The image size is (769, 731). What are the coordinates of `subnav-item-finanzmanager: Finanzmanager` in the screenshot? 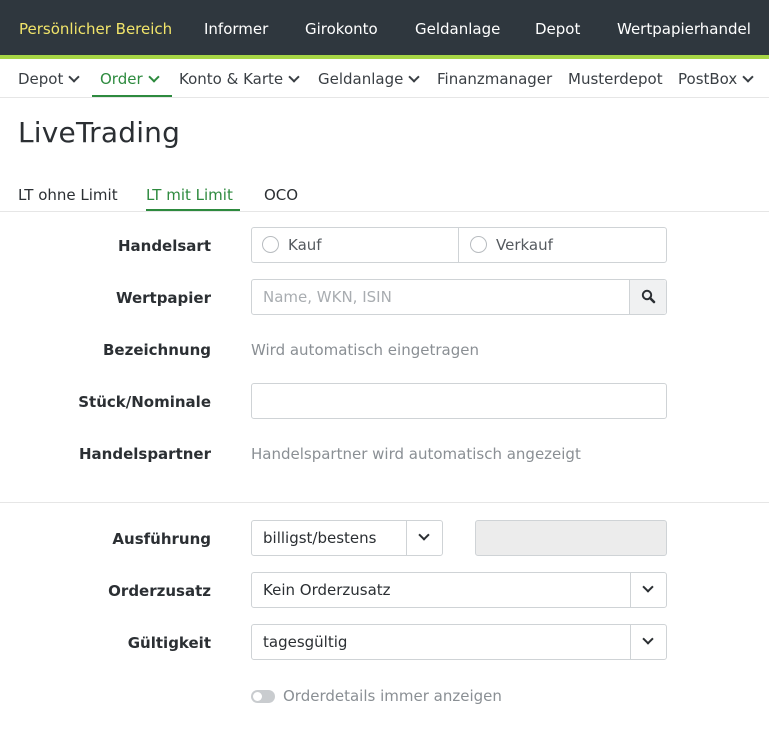 It's located at (494, 78).